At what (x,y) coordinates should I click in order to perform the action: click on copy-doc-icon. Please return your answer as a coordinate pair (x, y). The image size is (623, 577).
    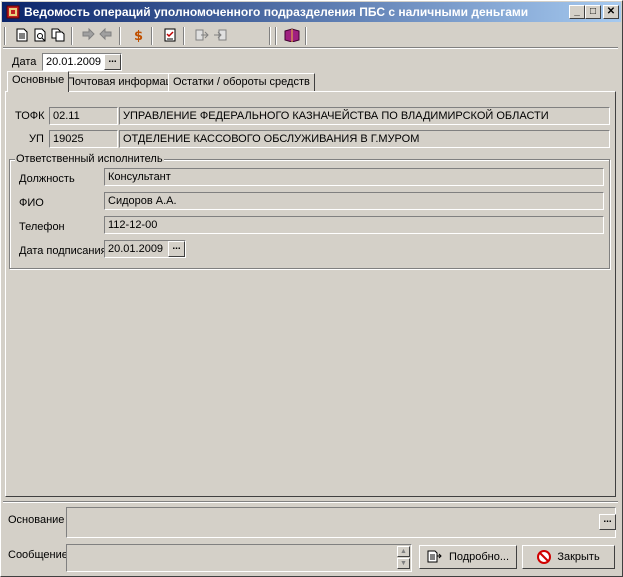
    Looking at the image, I should click on (58, 35).